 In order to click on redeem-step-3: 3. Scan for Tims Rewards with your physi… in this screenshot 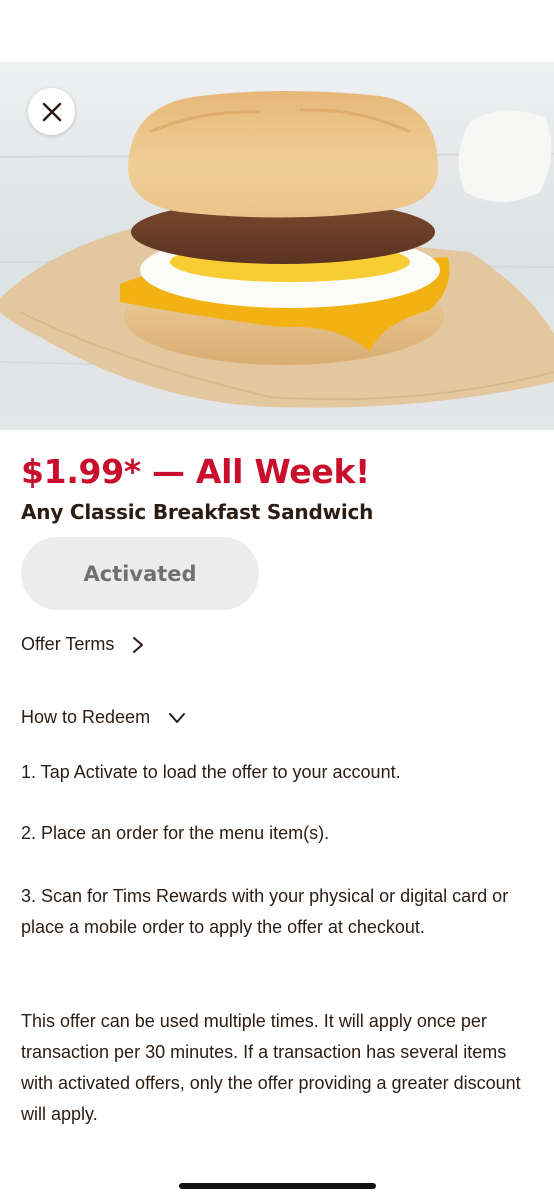, I will do `click(265, 911)`.